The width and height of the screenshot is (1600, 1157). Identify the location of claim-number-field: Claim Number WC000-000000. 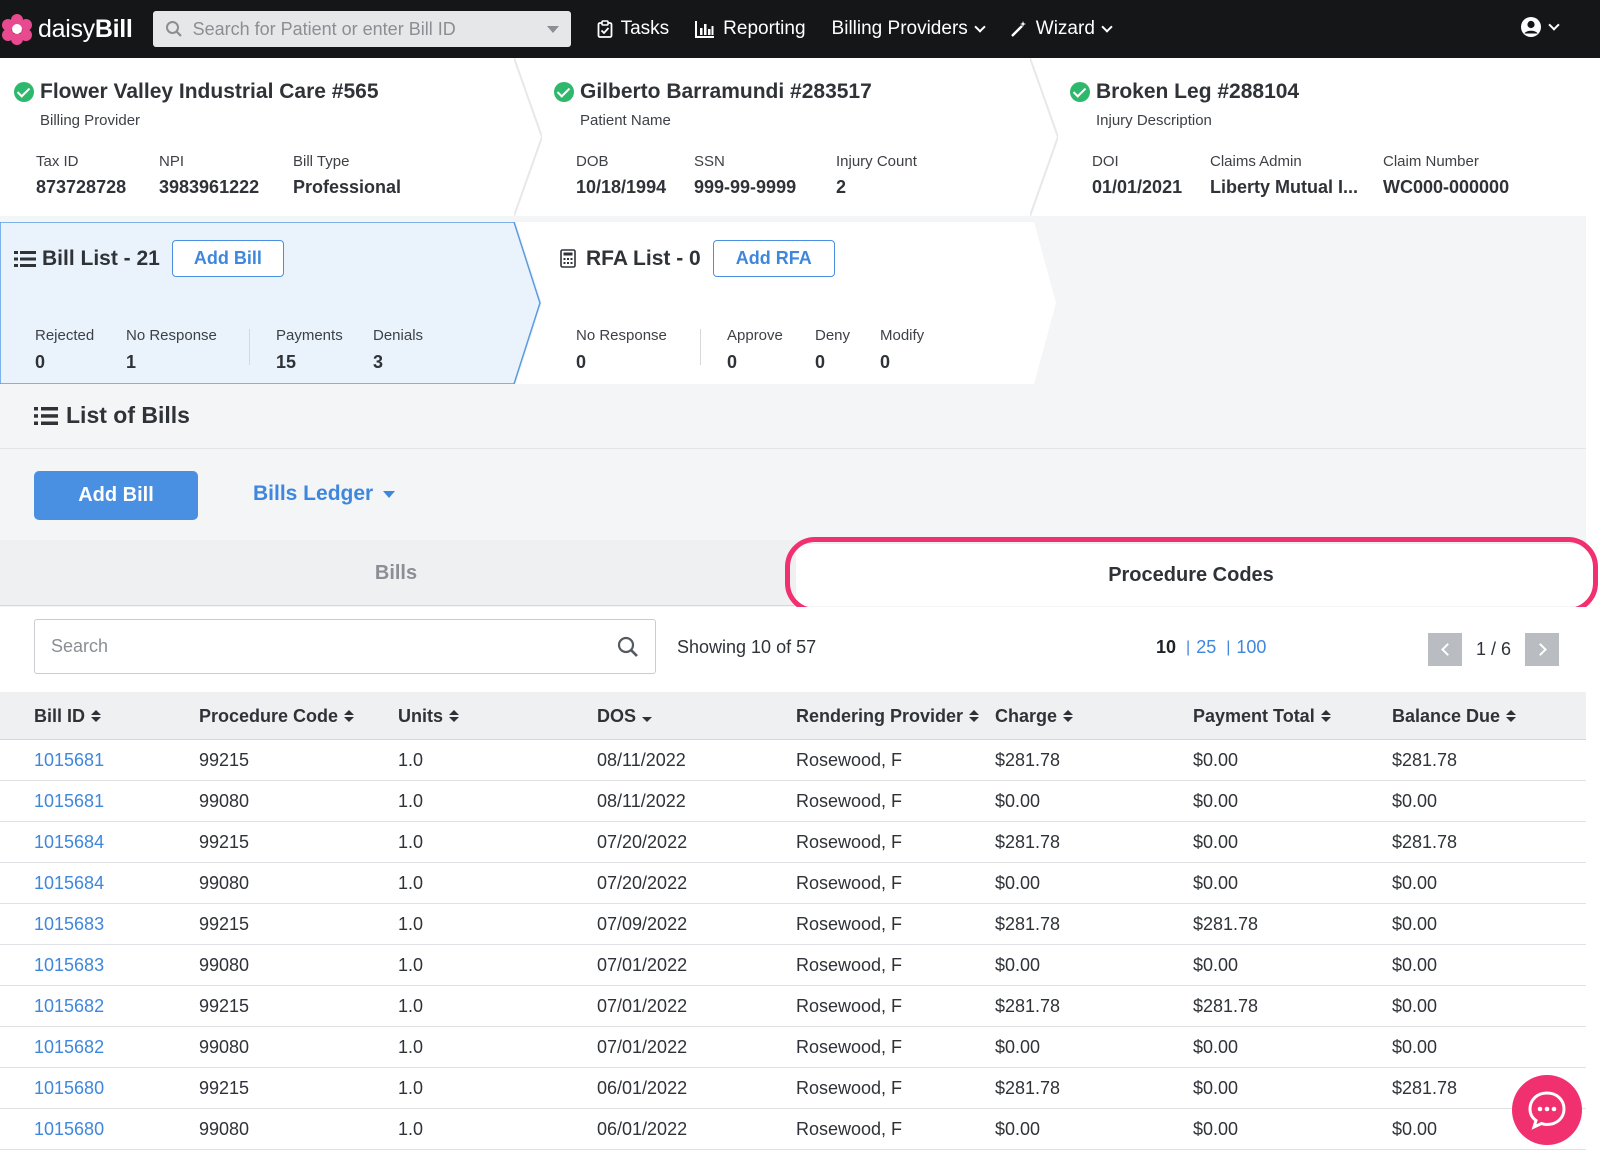
(1446, 175).